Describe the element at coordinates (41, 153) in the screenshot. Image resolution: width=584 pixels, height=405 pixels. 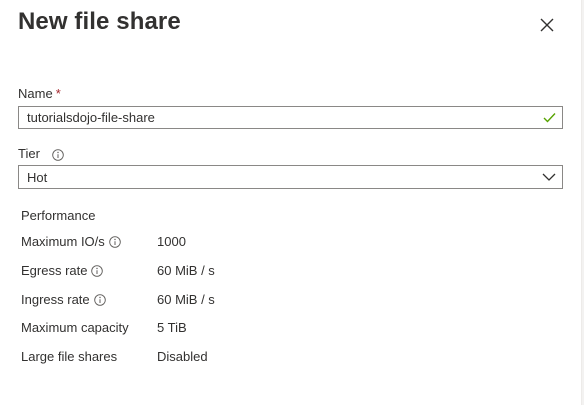
I see `tier-label: Tier` at that location.